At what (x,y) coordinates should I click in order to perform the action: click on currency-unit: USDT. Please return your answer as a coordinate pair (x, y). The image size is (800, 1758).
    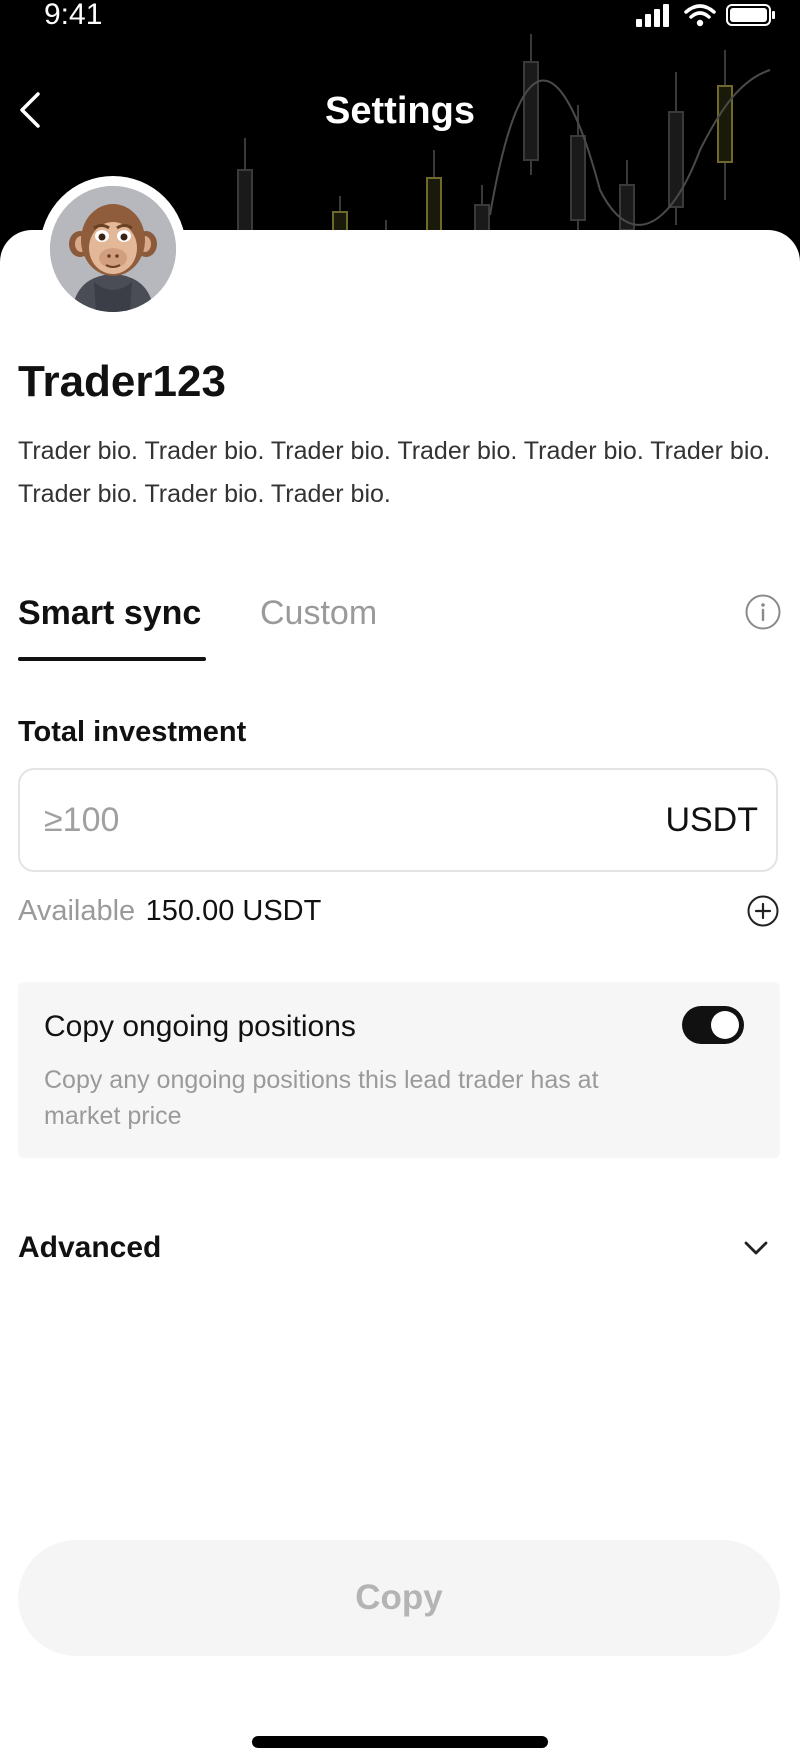
    Looking at the image, I should click on (711, 820).